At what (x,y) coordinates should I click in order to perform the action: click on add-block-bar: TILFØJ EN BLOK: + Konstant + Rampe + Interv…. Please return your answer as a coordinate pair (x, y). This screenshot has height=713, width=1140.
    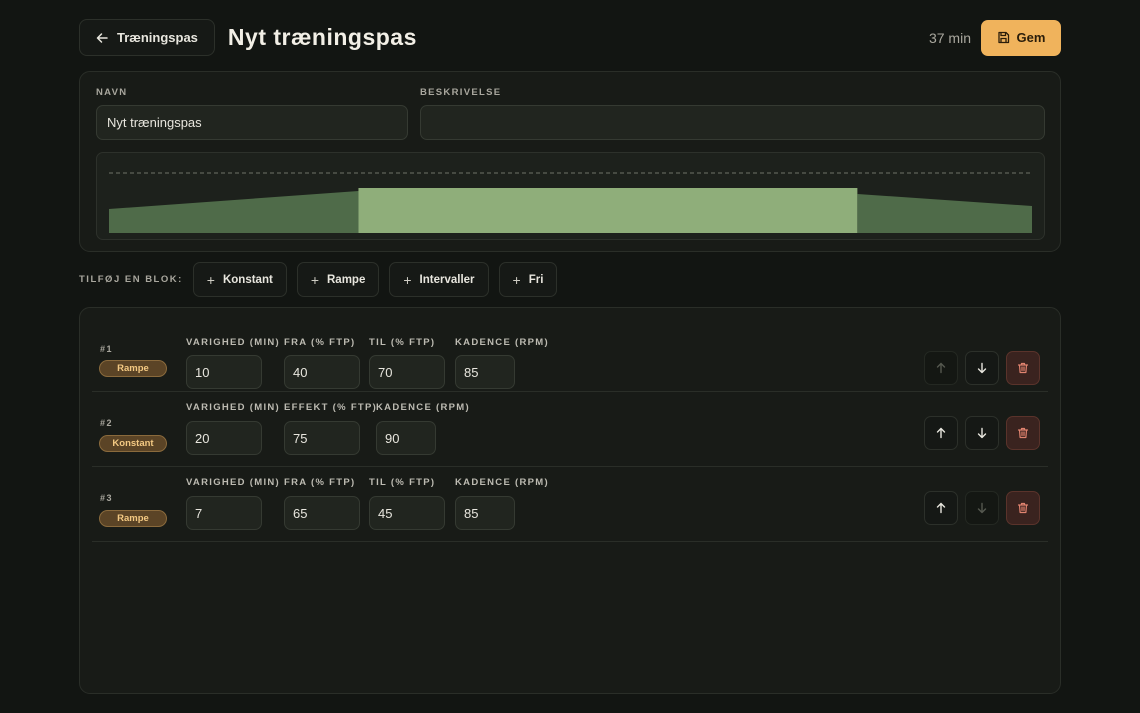
    Looking at the image, I should click on (323, 279).